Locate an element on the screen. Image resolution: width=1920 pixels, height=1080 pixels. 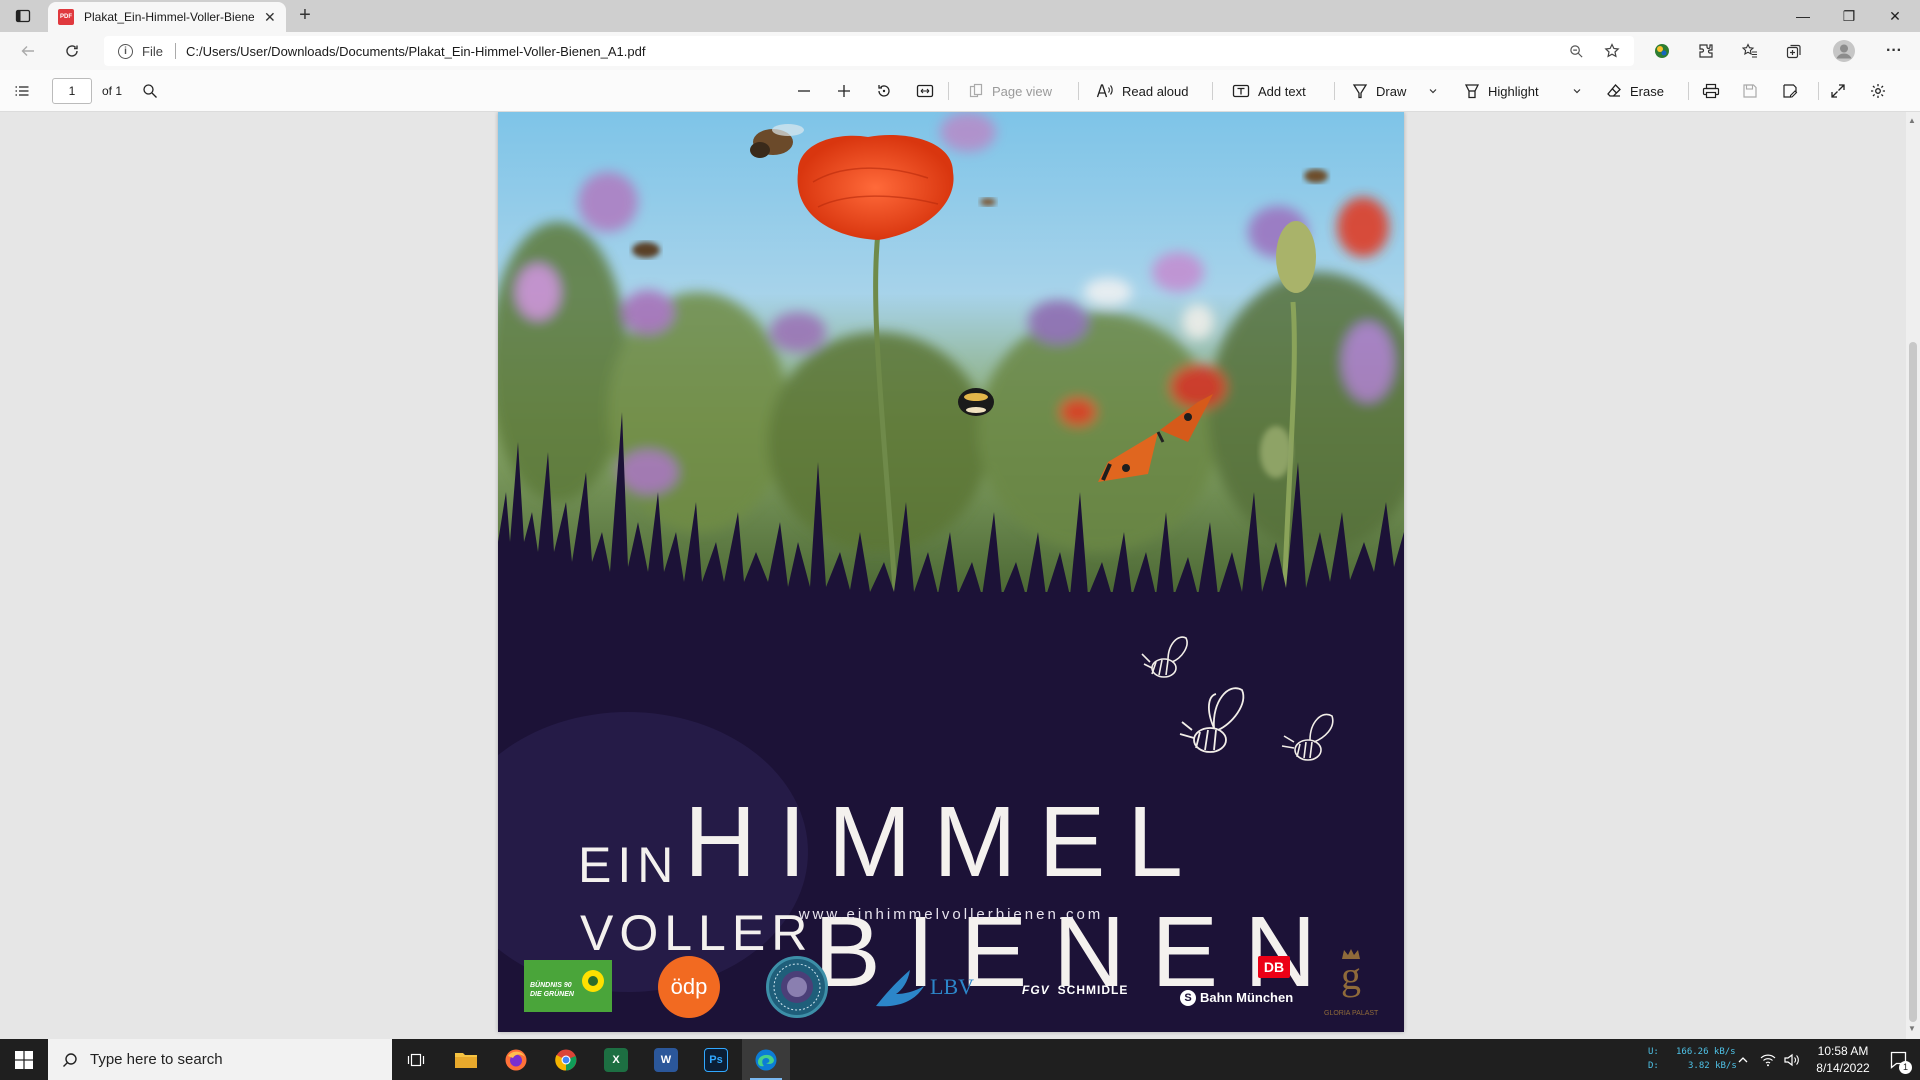
fit-to-width-button is located at coordinates (925, 91).